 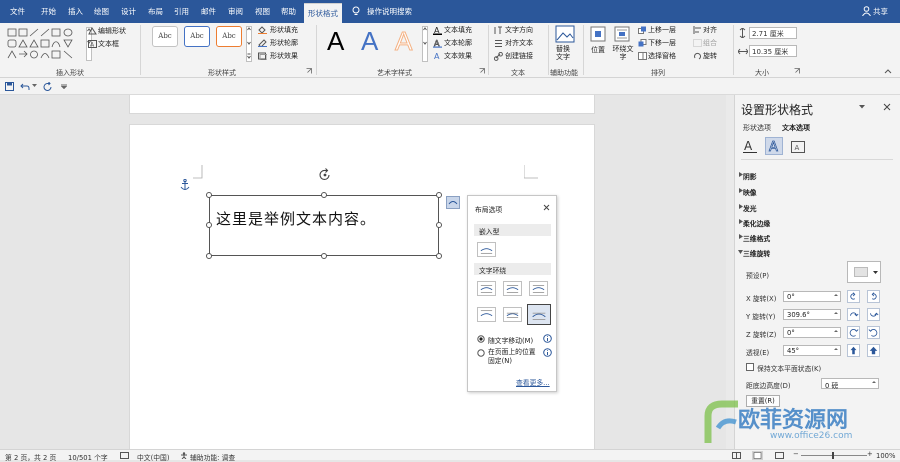 I want to click on x-rotation-input: 0°, so click(x=812, y=296).